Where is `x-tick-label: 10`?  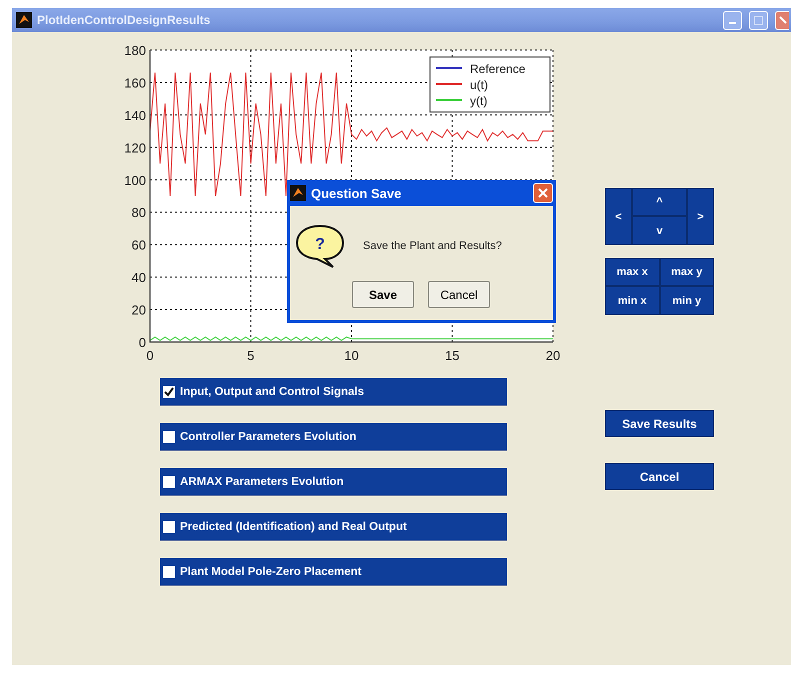
x-tick-label: 10 is located at coordinates (351, 355).